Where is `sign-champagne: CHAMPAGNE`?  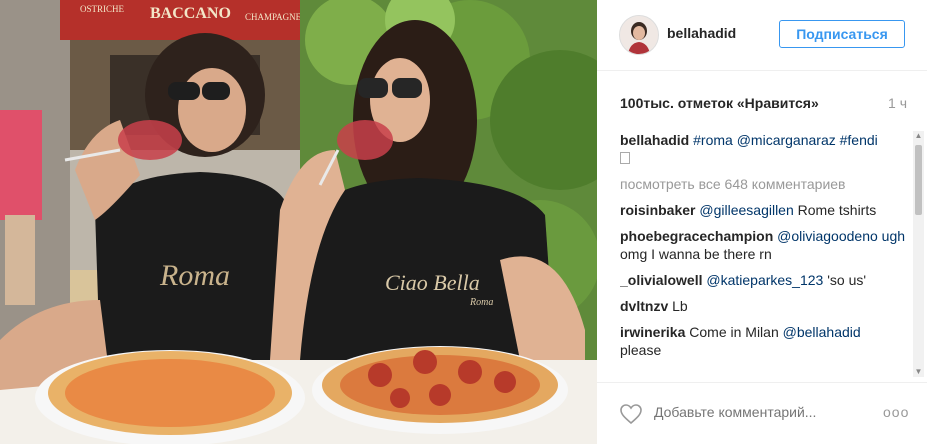 sign-champagne: CHAMPAGNE is located at coordinates (273, 17).